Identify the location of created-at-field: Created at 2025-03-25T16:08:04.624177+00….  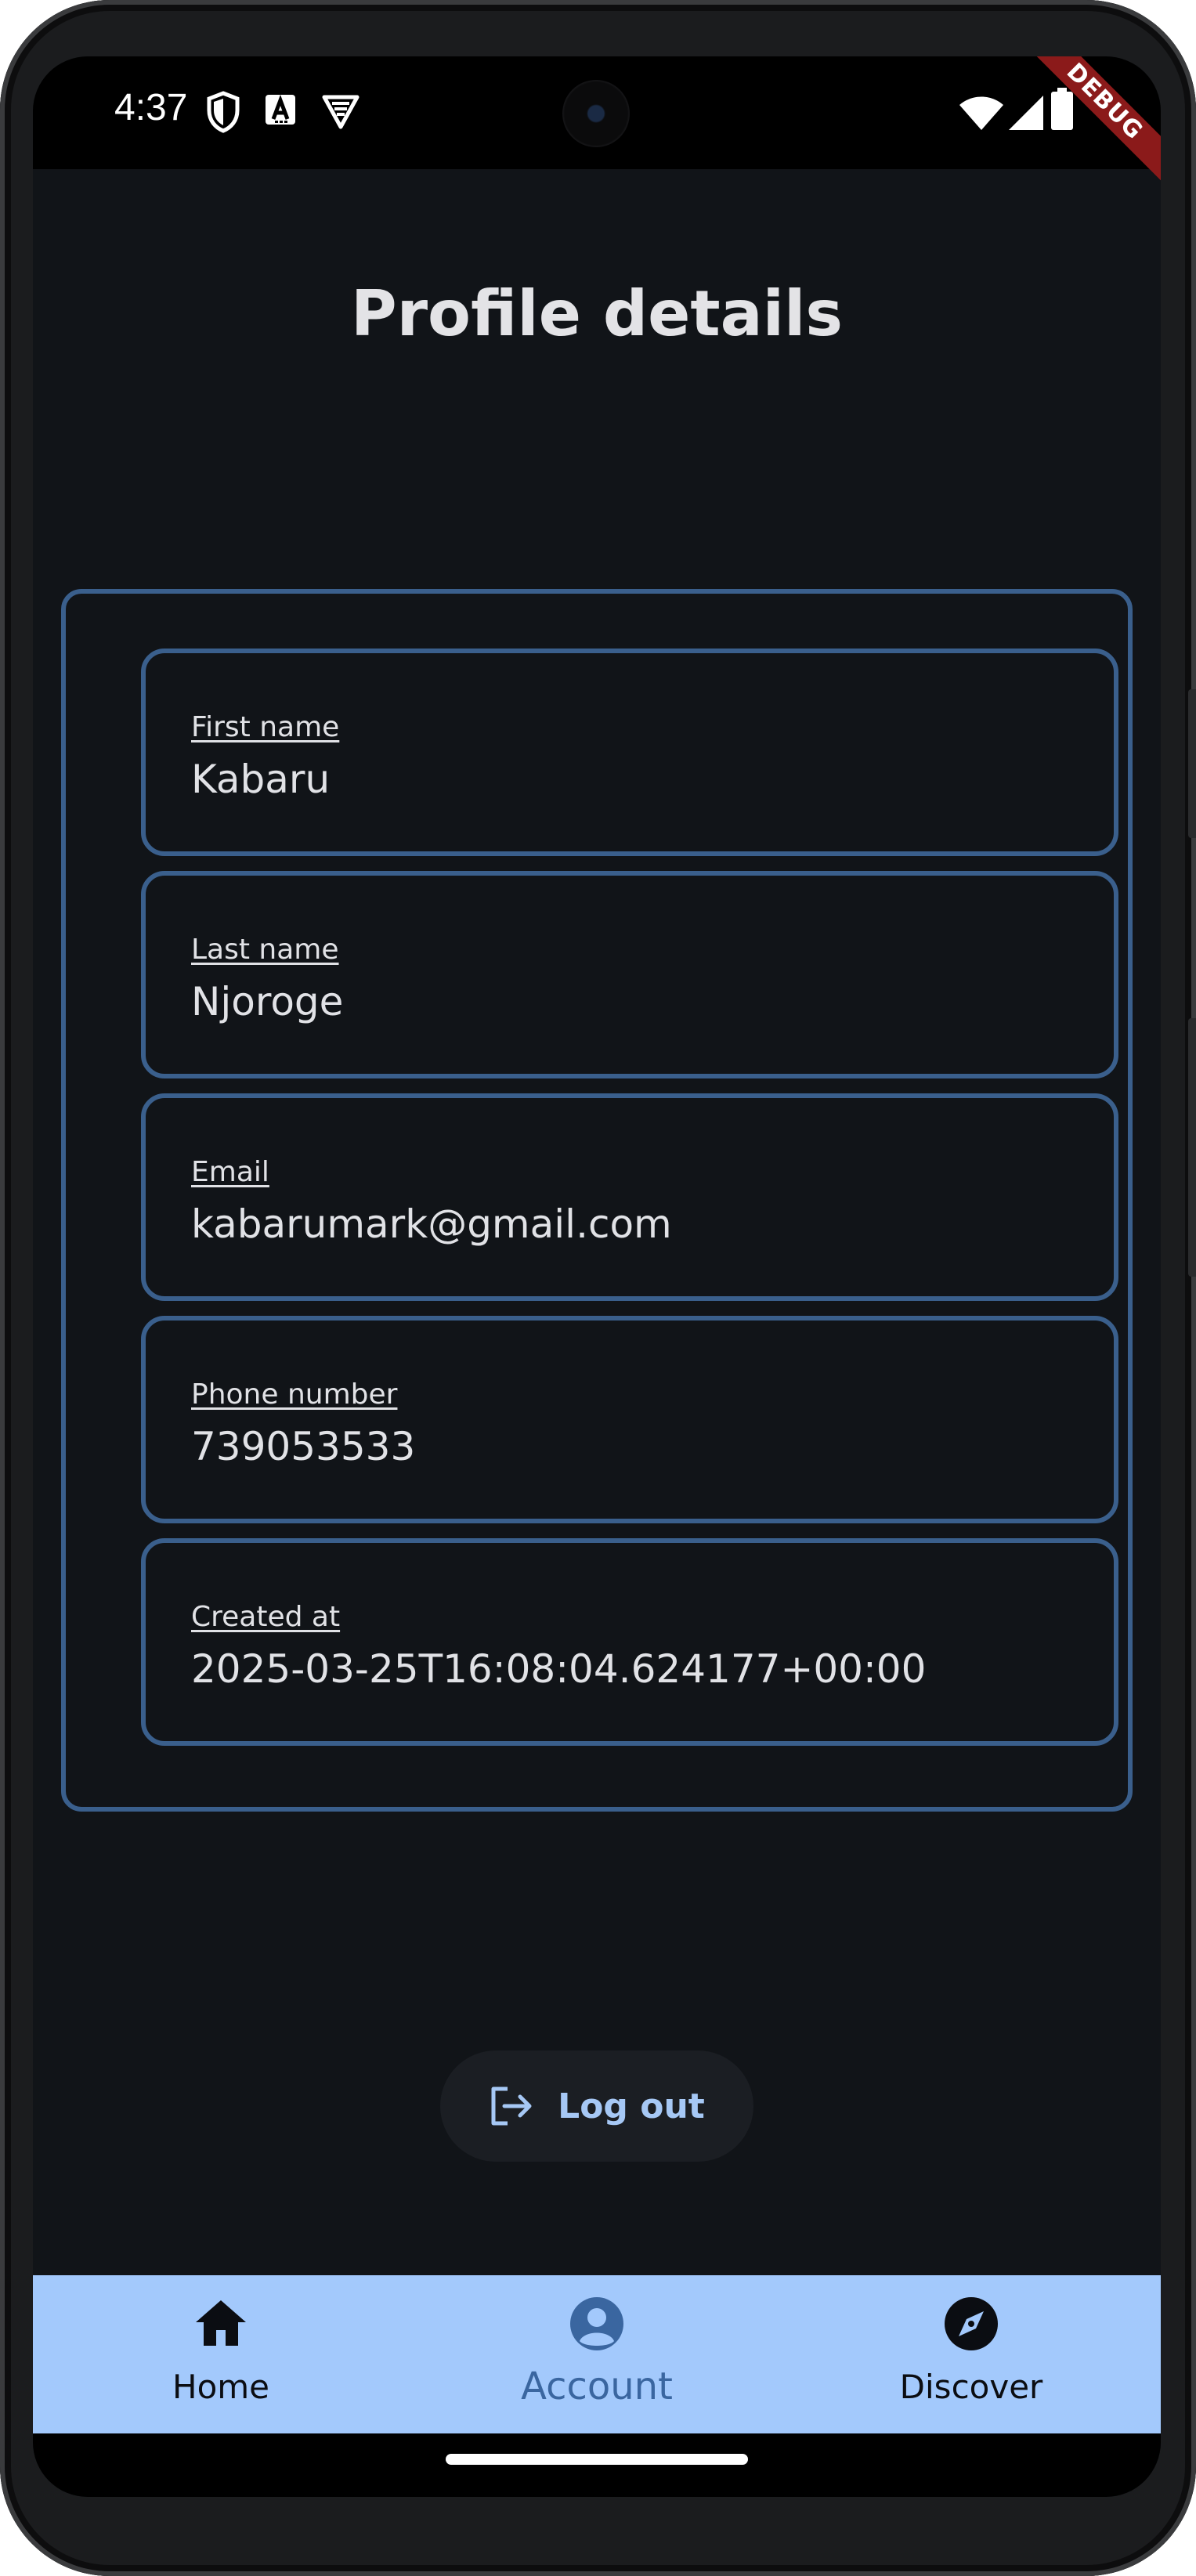
(629, 1642).